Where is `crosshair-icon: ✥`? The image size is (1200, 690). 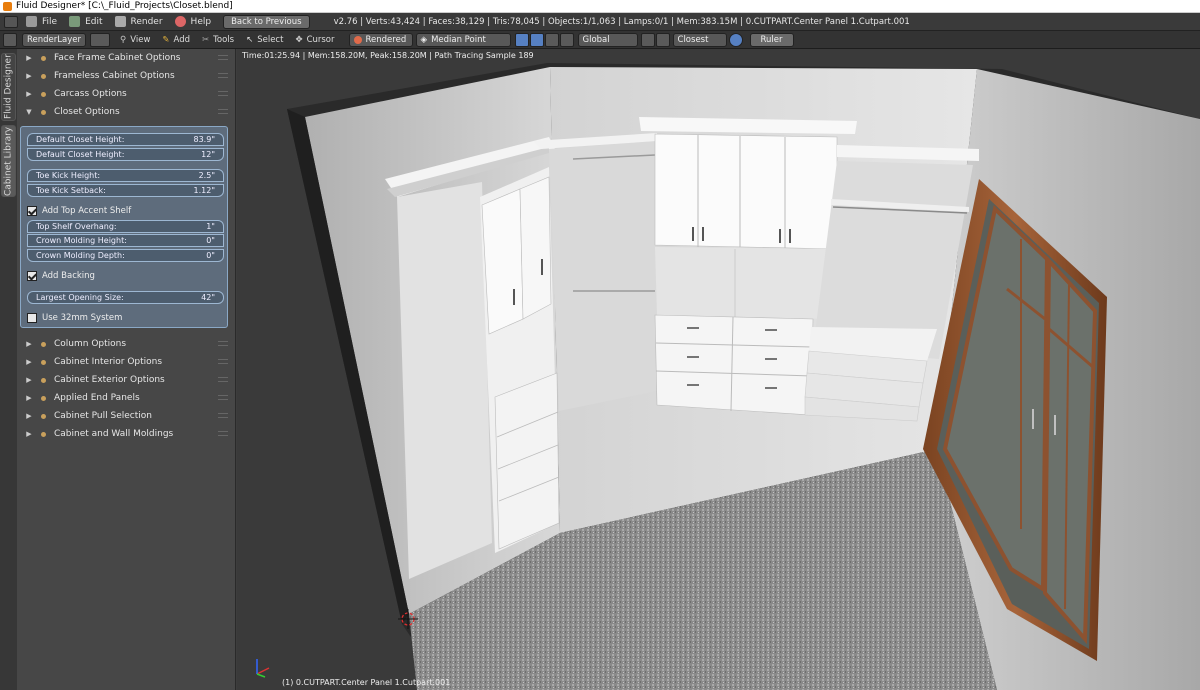
crosshair-icon: ✥ is located at coordinates (299, 39).